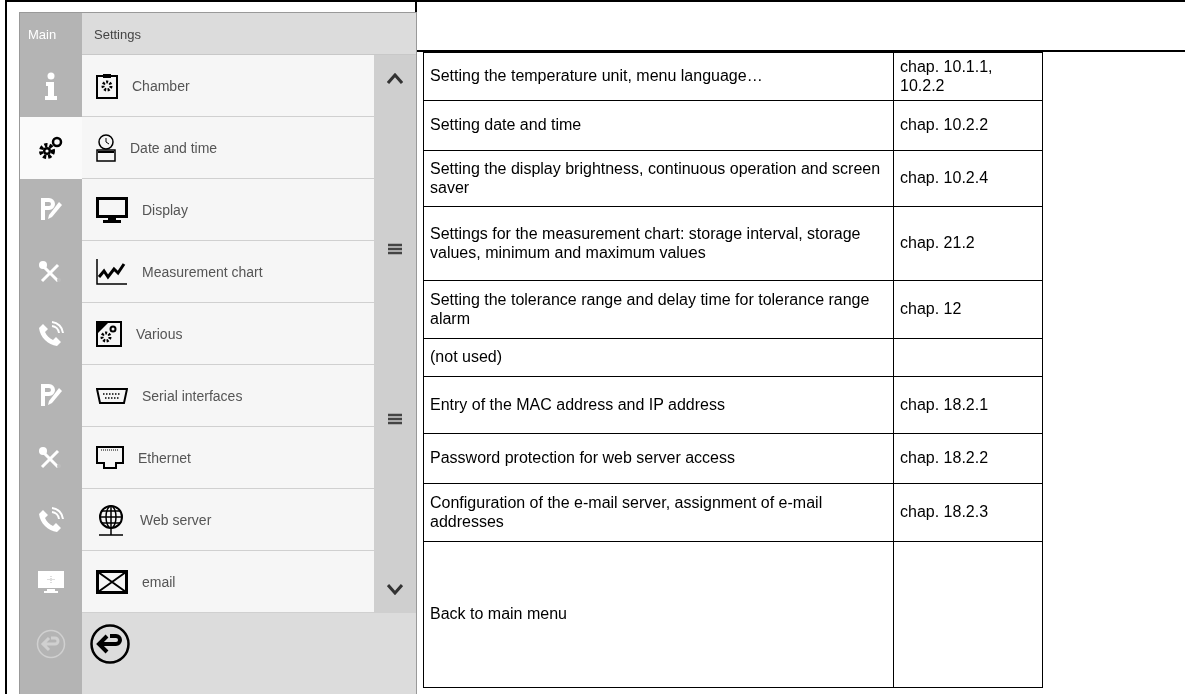 Image resolution: width=1186 pixels, height=694 pixels. What do you see at coordinates (110, 457) in the screenshot?
I see `network-port-icon` at bounding box center [110, 457].